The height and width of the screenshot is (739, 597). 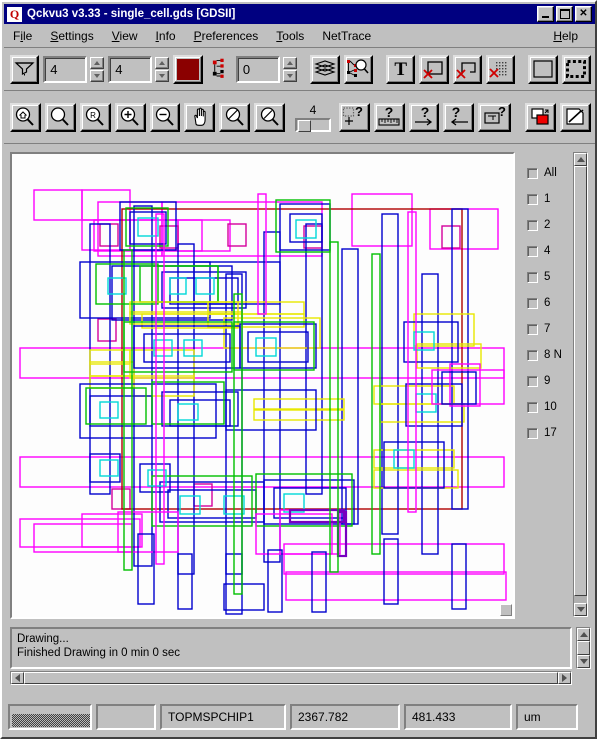 I want to click on layer-item-1: 1, so click(x=546, y=199).